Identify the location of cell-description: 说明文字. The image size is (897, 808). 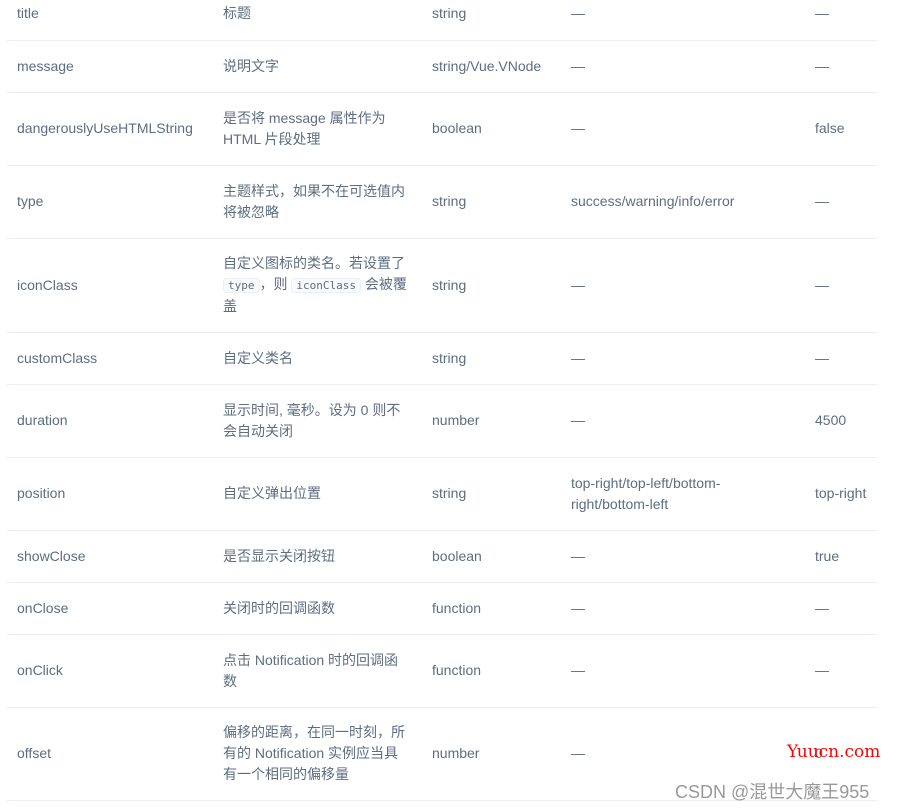
(317, 66).